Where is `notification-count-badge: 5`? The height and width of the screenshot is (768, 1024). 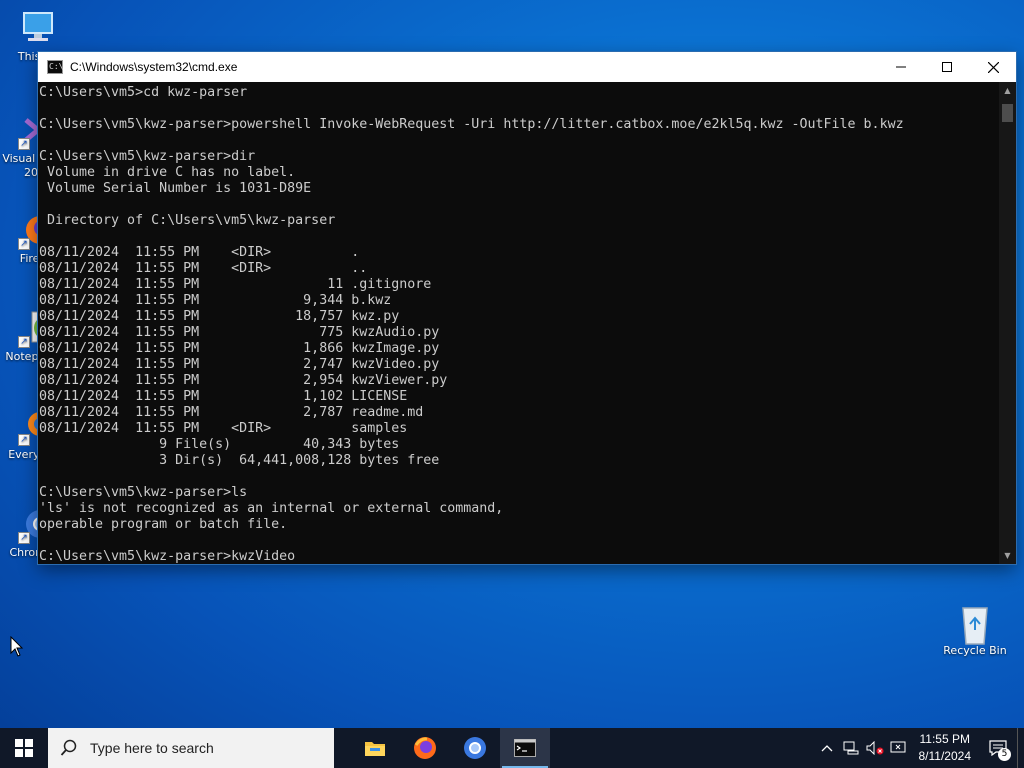 notification-count-badge: 5 is located at coordinates (1004, 754).